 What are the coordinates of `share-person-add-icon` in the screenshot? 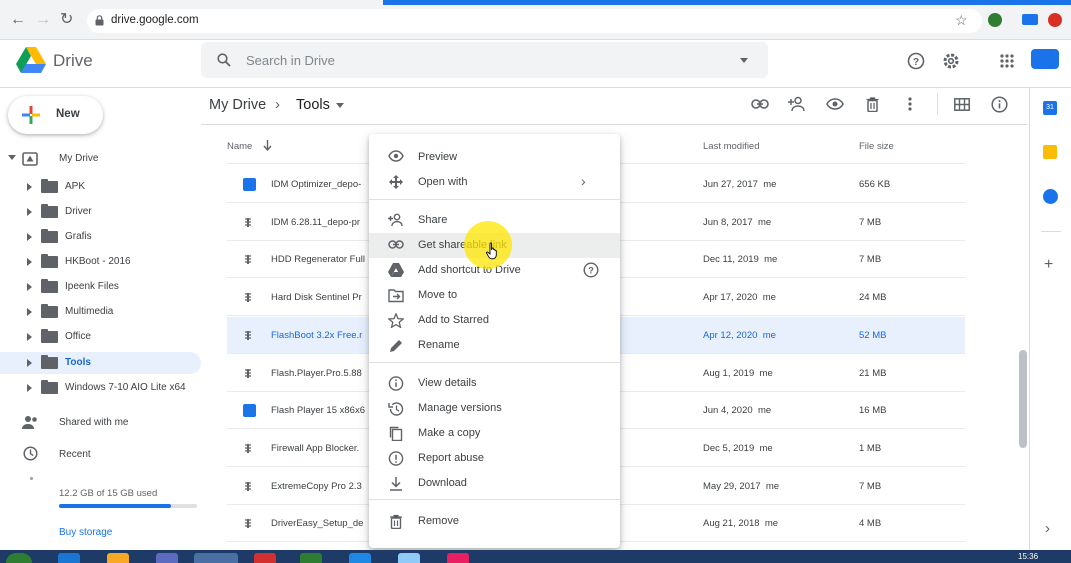 It's located at (797, 104).